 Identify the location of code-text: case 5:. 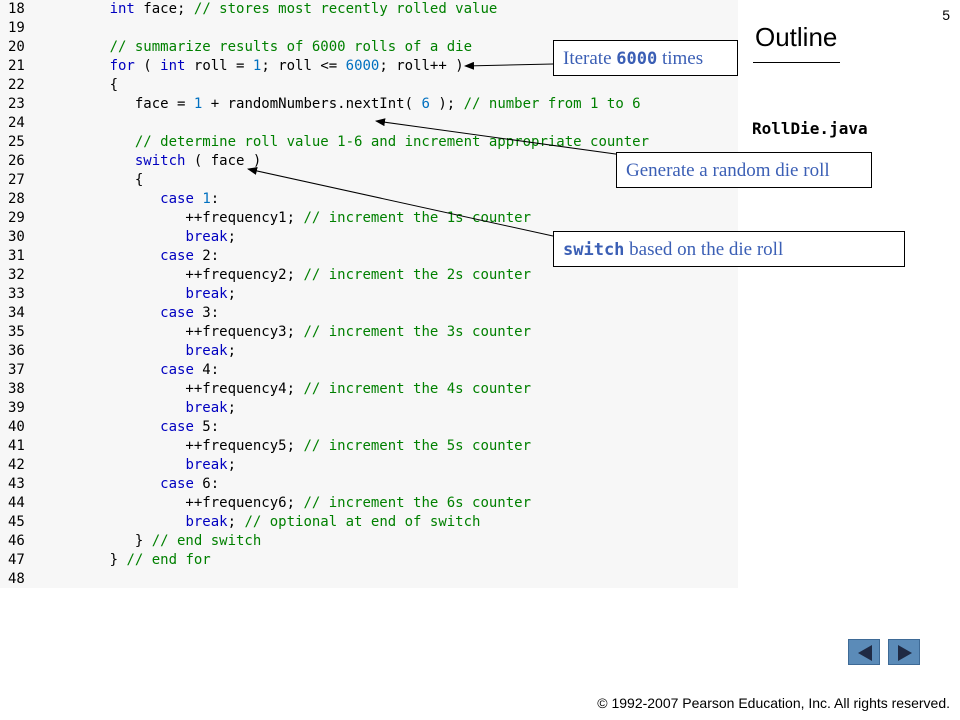
(139, 427).